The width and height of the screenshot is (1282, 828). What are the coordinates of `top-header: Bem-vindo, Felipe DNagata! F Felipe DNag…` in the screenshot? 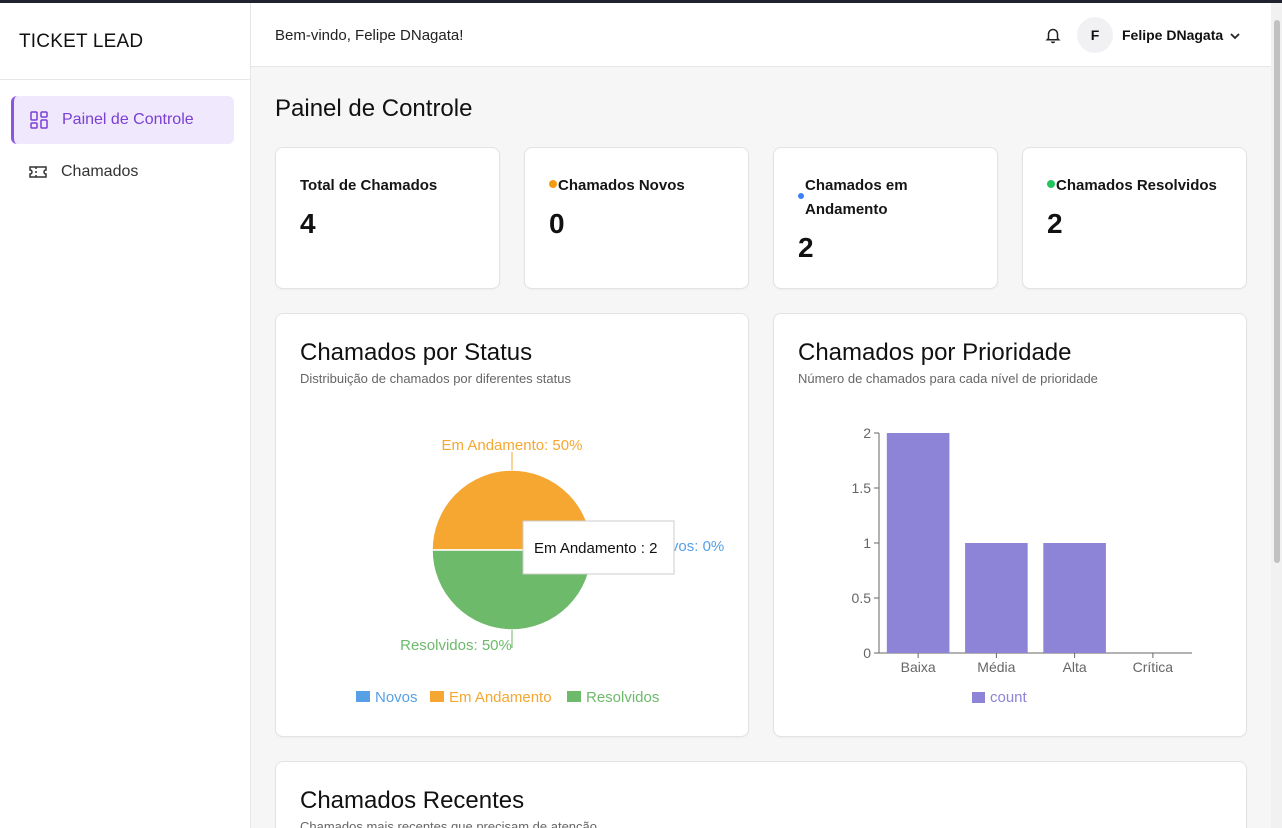 It's located at (761, 35).